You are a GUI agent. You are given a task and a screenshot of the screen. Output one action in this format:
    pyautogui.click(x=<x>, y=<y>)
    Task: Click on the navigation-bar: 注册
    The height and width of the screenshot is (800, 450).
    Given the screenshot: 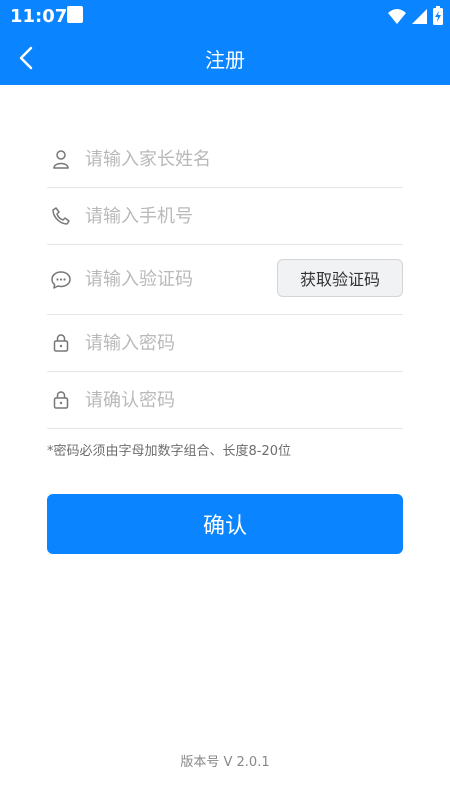 What is the action you would take?
    pyautogui.click(x=225, y=58)
    